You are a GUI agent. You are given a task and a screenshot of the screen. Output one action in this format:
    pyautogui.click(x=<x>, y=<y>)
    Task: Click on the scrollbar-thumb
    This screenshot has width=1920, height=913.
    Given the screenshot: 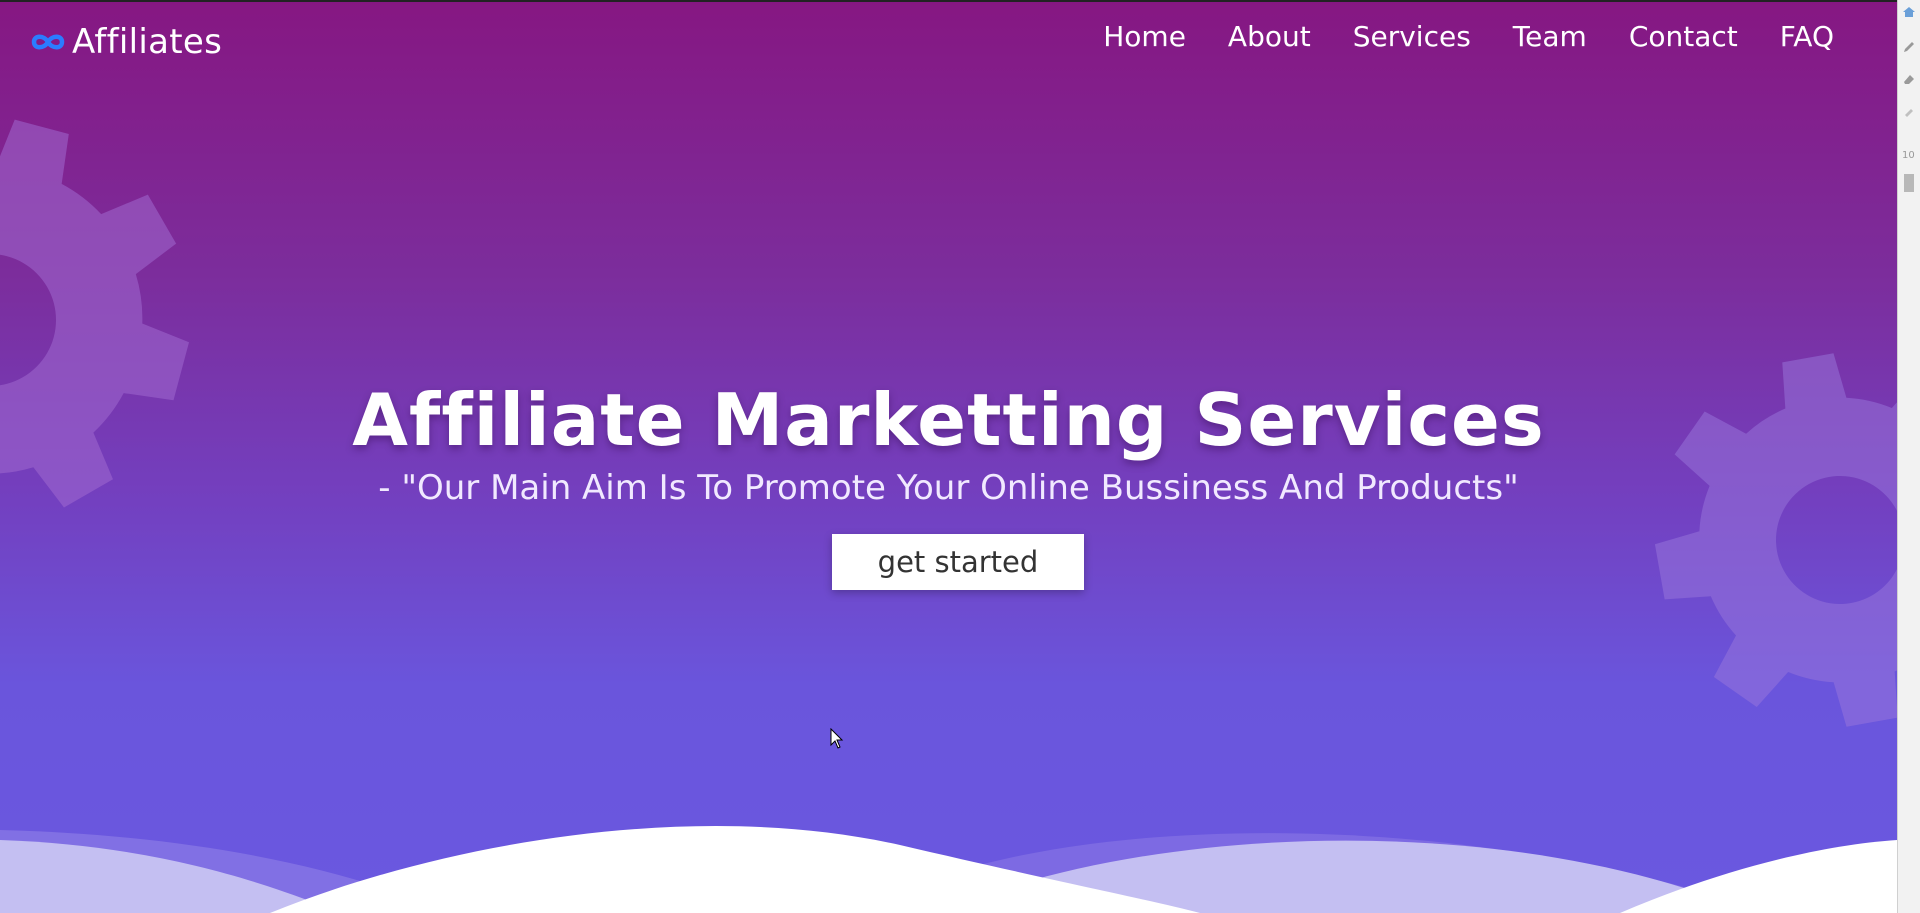 What is the action you would take?
    pyautogui.click(x=1909, y=183)
    